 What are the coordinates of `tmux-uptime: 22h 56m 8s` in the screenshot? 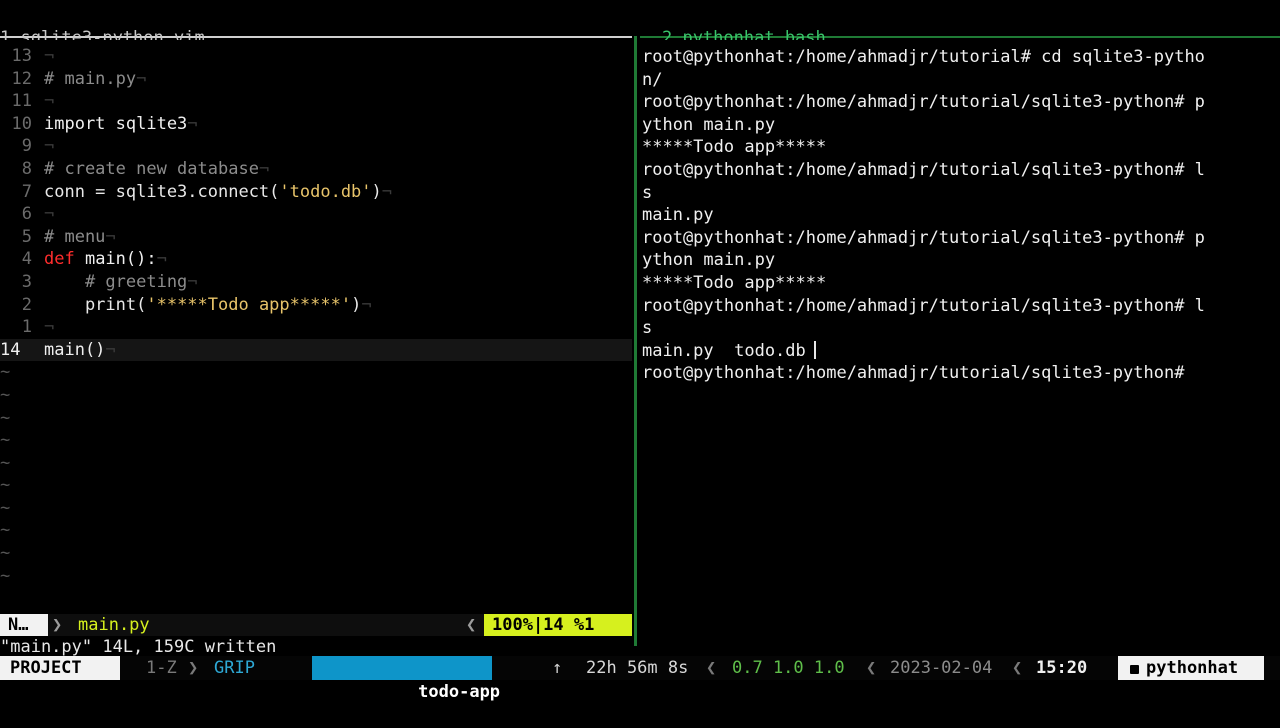 It's located at (637, 668).